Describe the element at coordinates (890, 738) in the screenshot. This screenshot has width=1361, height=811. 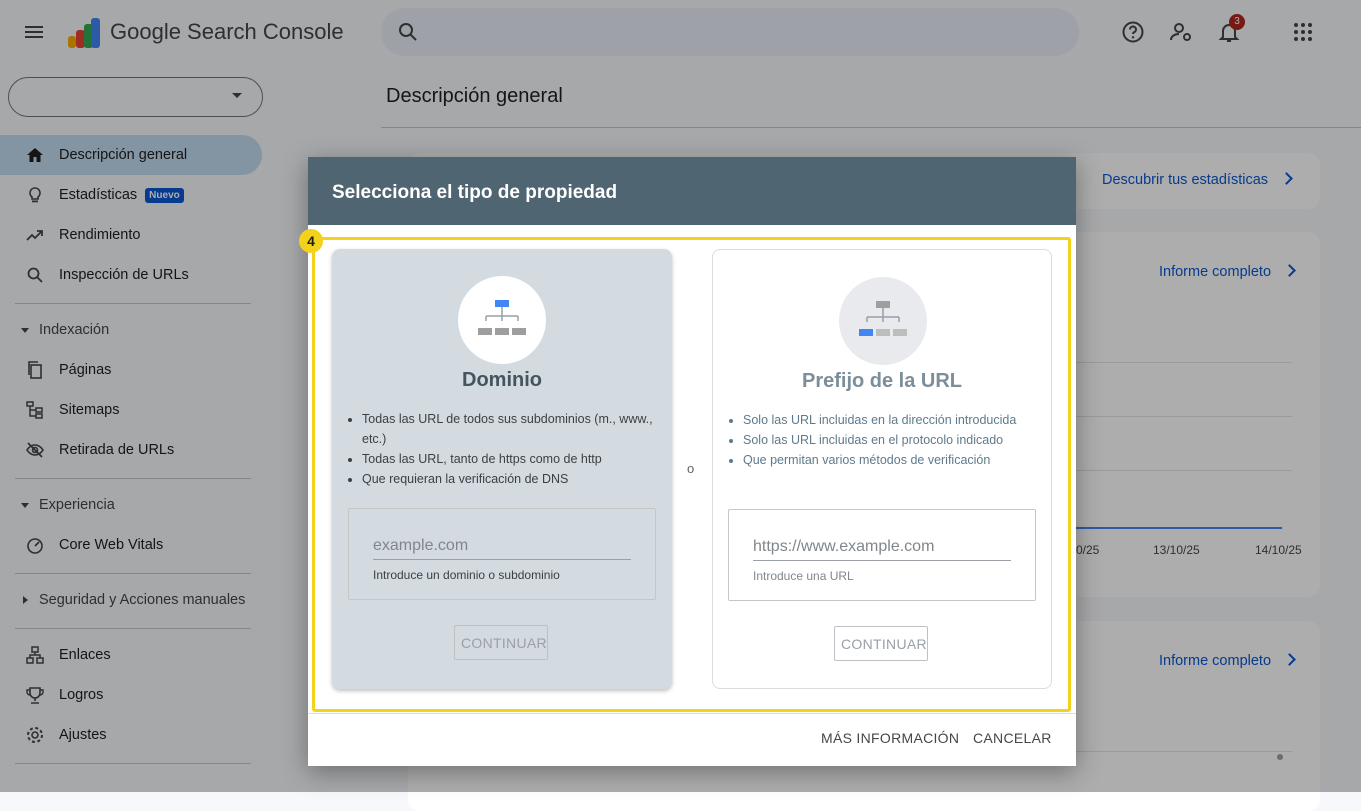
I see `more-info-button: MÁS INFORMACIÓN` at that location.